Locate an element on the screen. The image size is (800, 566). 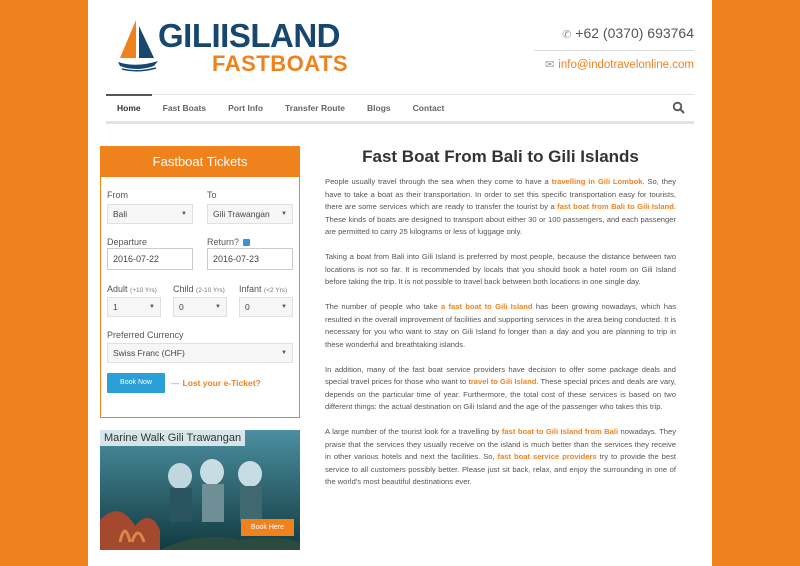
currency-select: Swiss Franc (CHF) ▼ is located at coordinates (200, 353).